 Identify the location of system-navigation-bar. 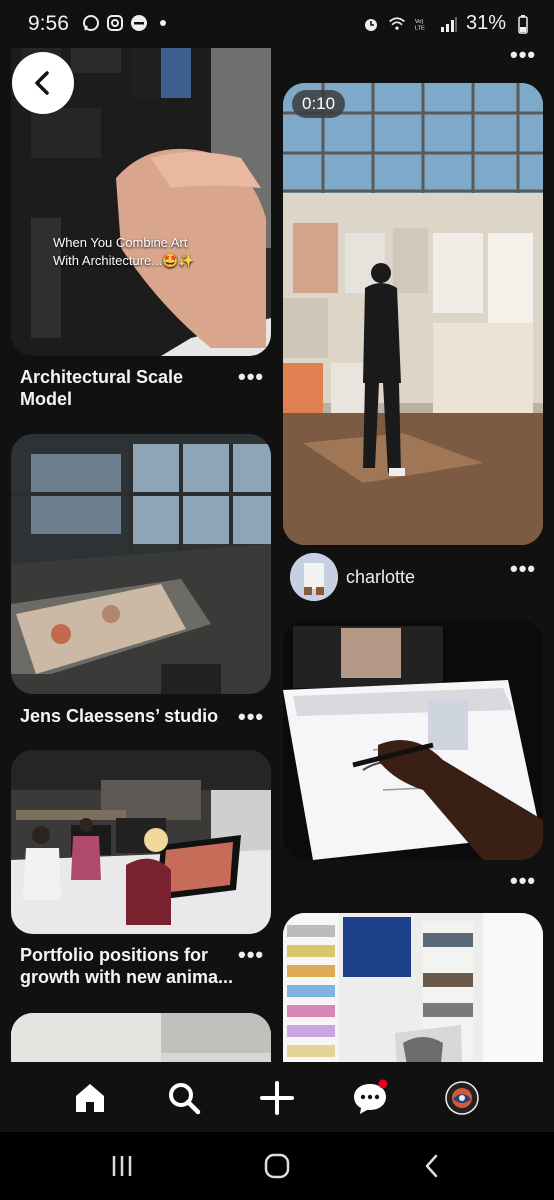
(277, 1166).